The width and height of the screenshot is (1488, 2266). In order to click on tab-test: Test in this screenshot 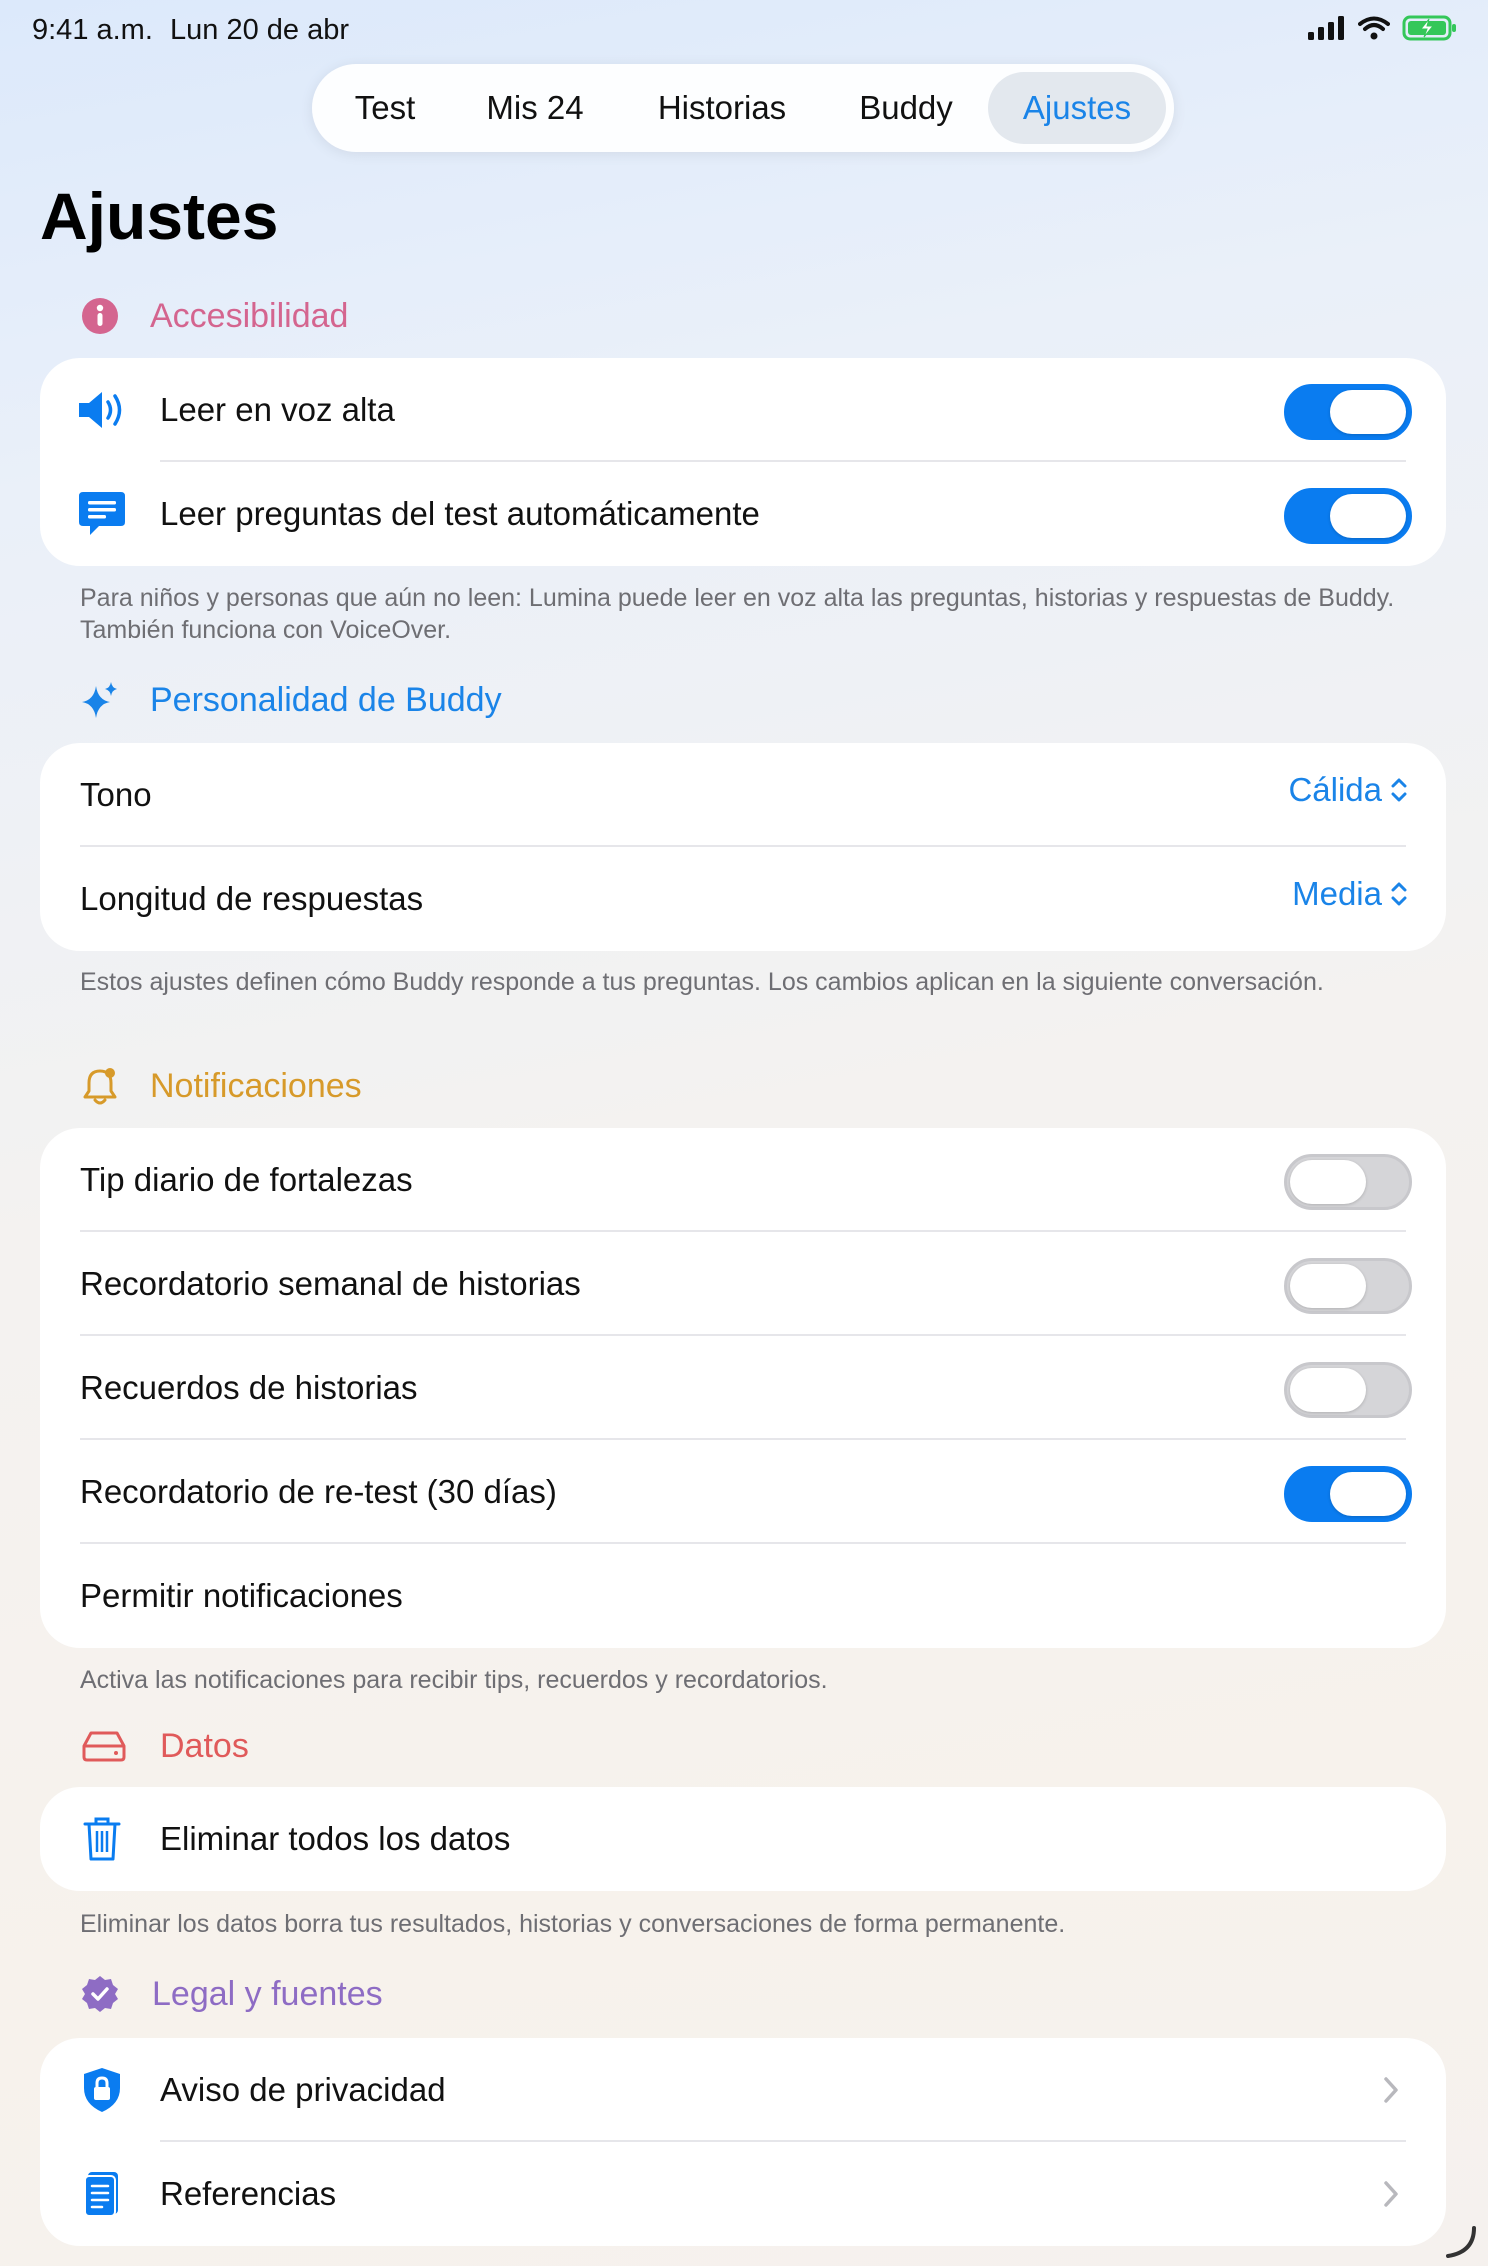, I will do `click(385, 108)`.